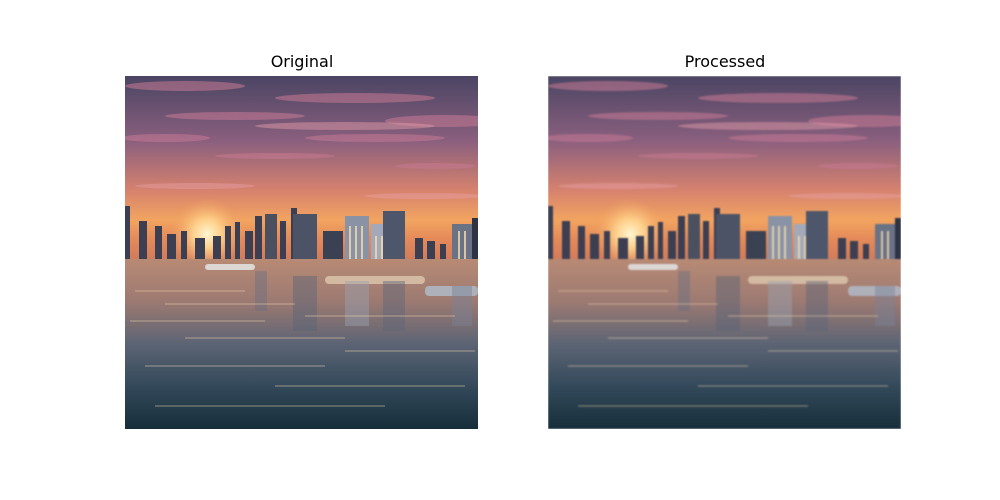 The width and height of the screenshot is (1000, 500). I want to click on panel-title-original: Original, so click(302, 61).